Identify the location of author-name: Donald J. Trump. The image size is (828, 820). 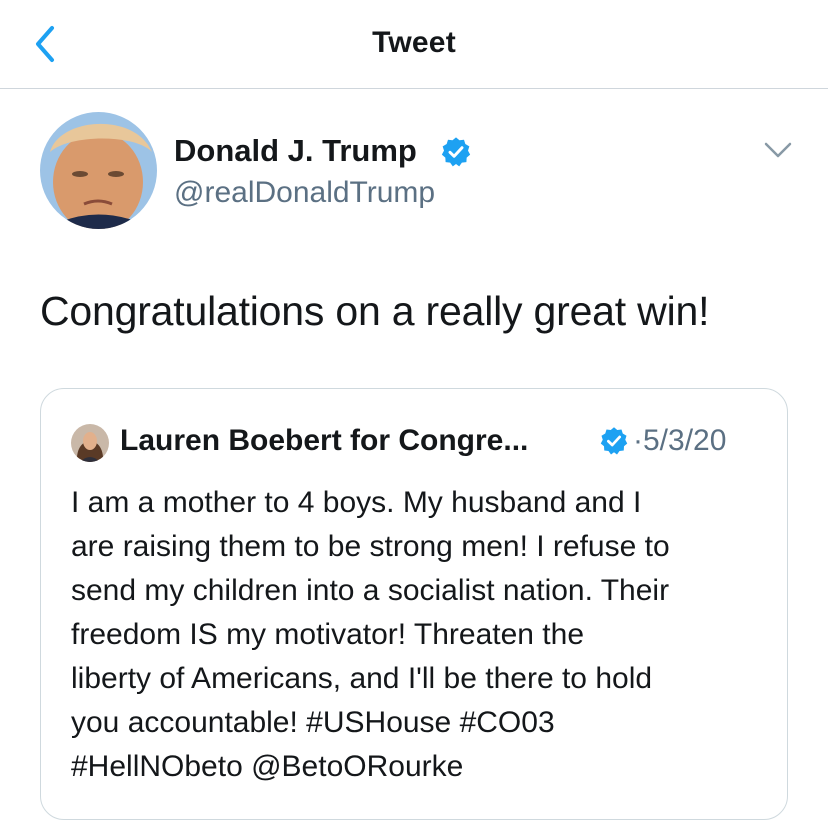
(295, 151).